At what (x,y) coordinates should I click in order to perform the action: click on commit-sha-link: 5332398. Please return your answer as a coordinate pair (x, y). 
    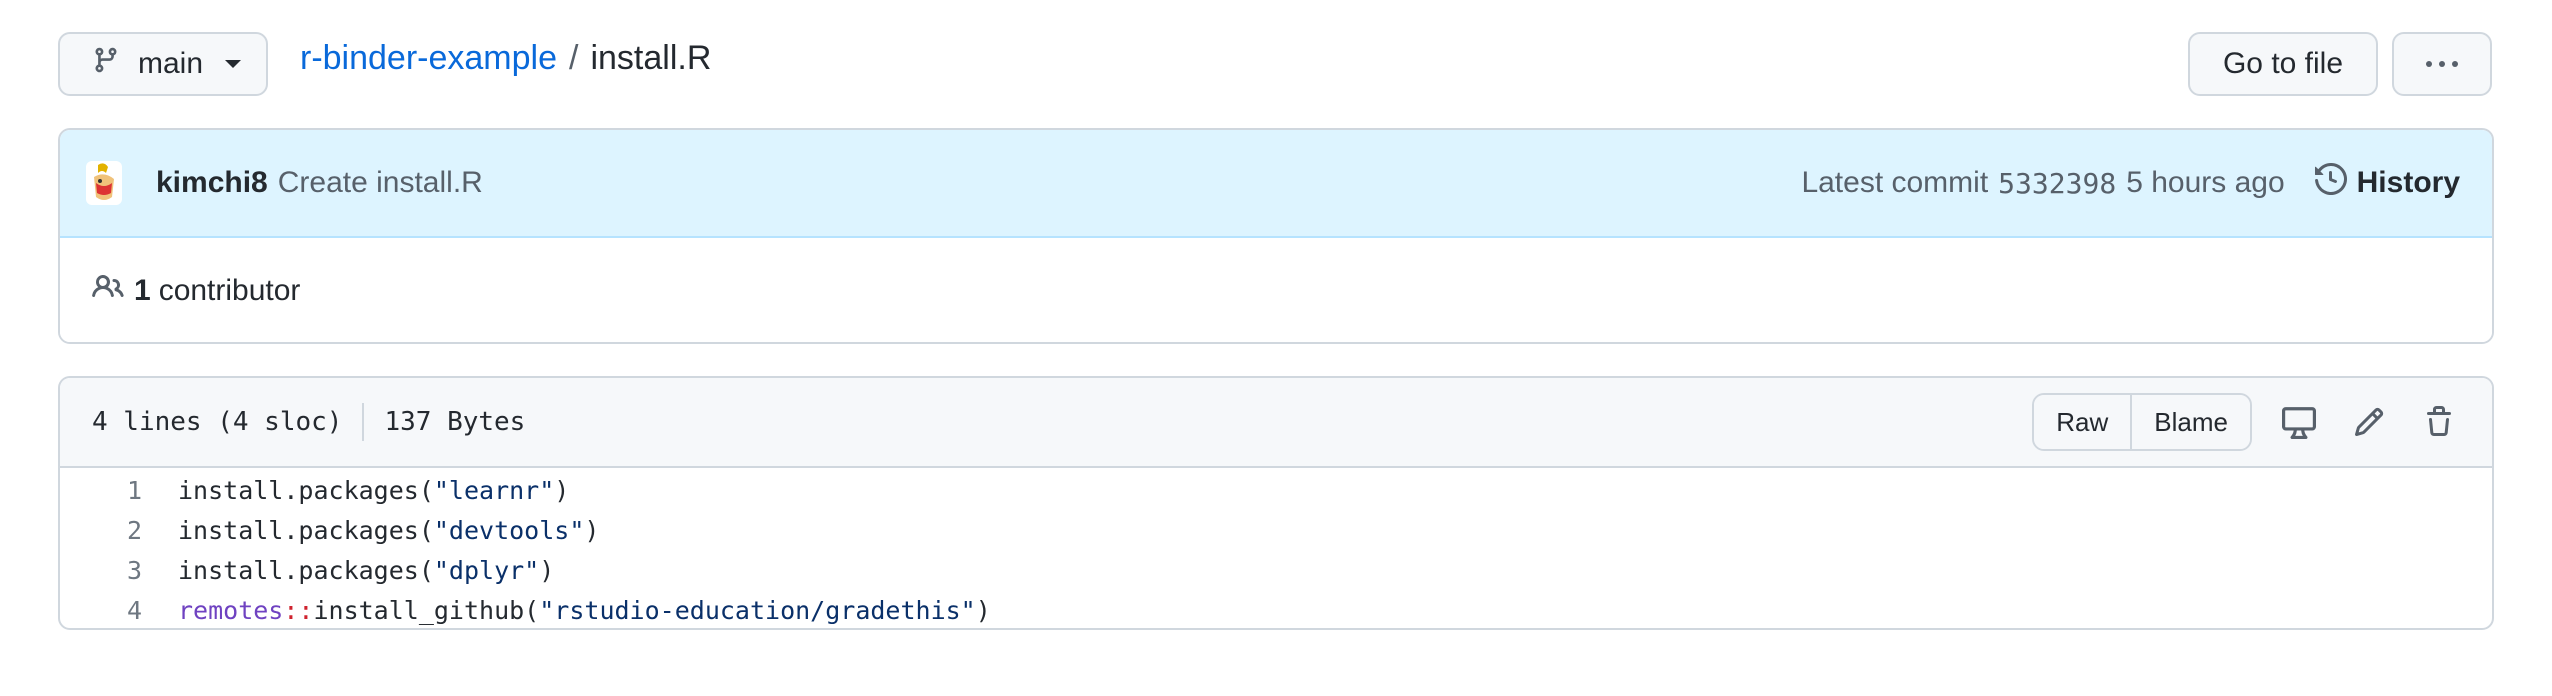
    Looking at the image, I should click on (2057, 183).